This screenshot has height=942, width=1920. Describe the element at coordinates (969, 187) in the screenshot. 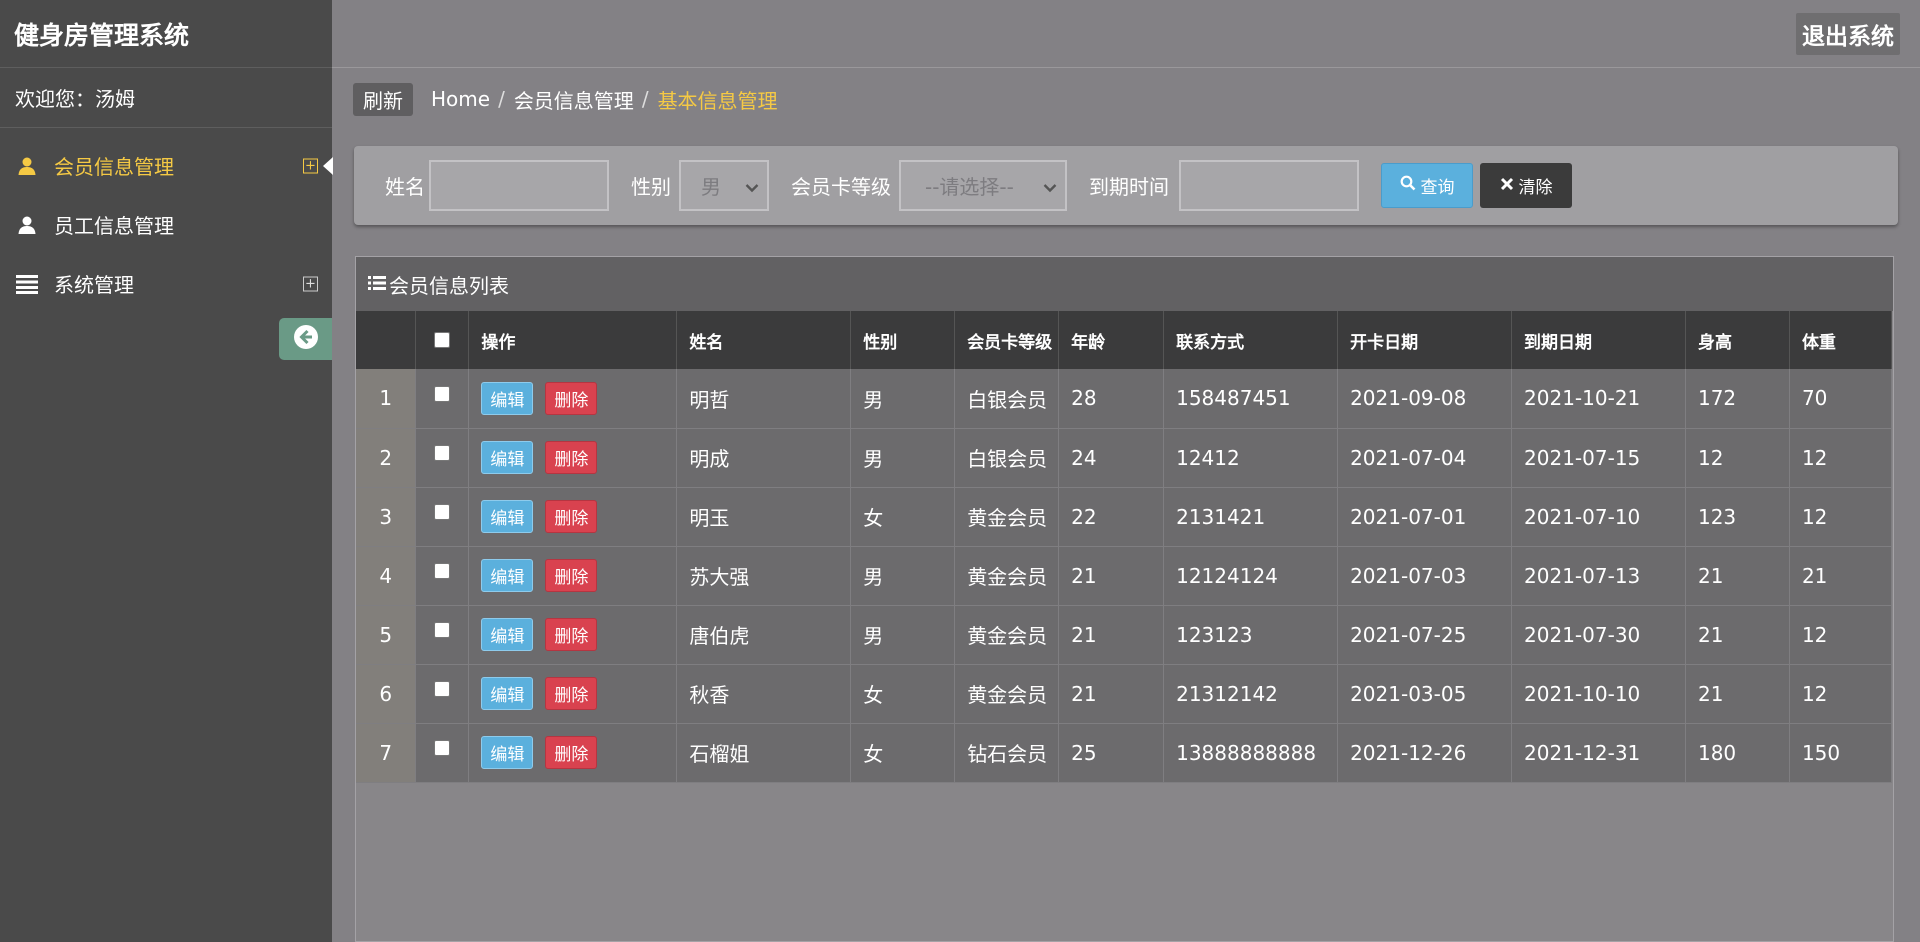

I see `card-level-select-value: --请选择--` at that location.